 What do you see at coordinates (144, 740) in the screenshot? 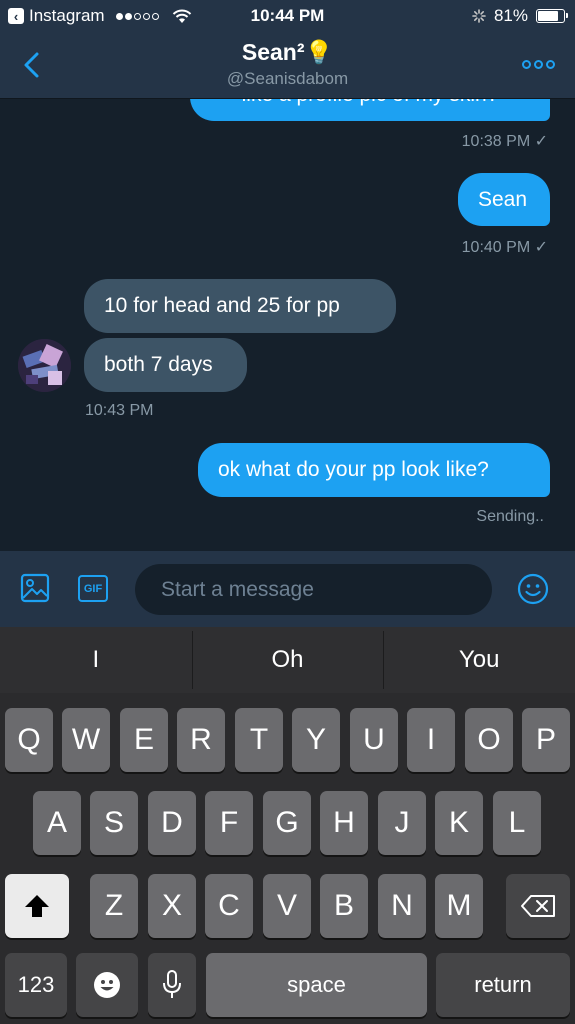
I see `key-e: E` at bounding box center [144, 740].